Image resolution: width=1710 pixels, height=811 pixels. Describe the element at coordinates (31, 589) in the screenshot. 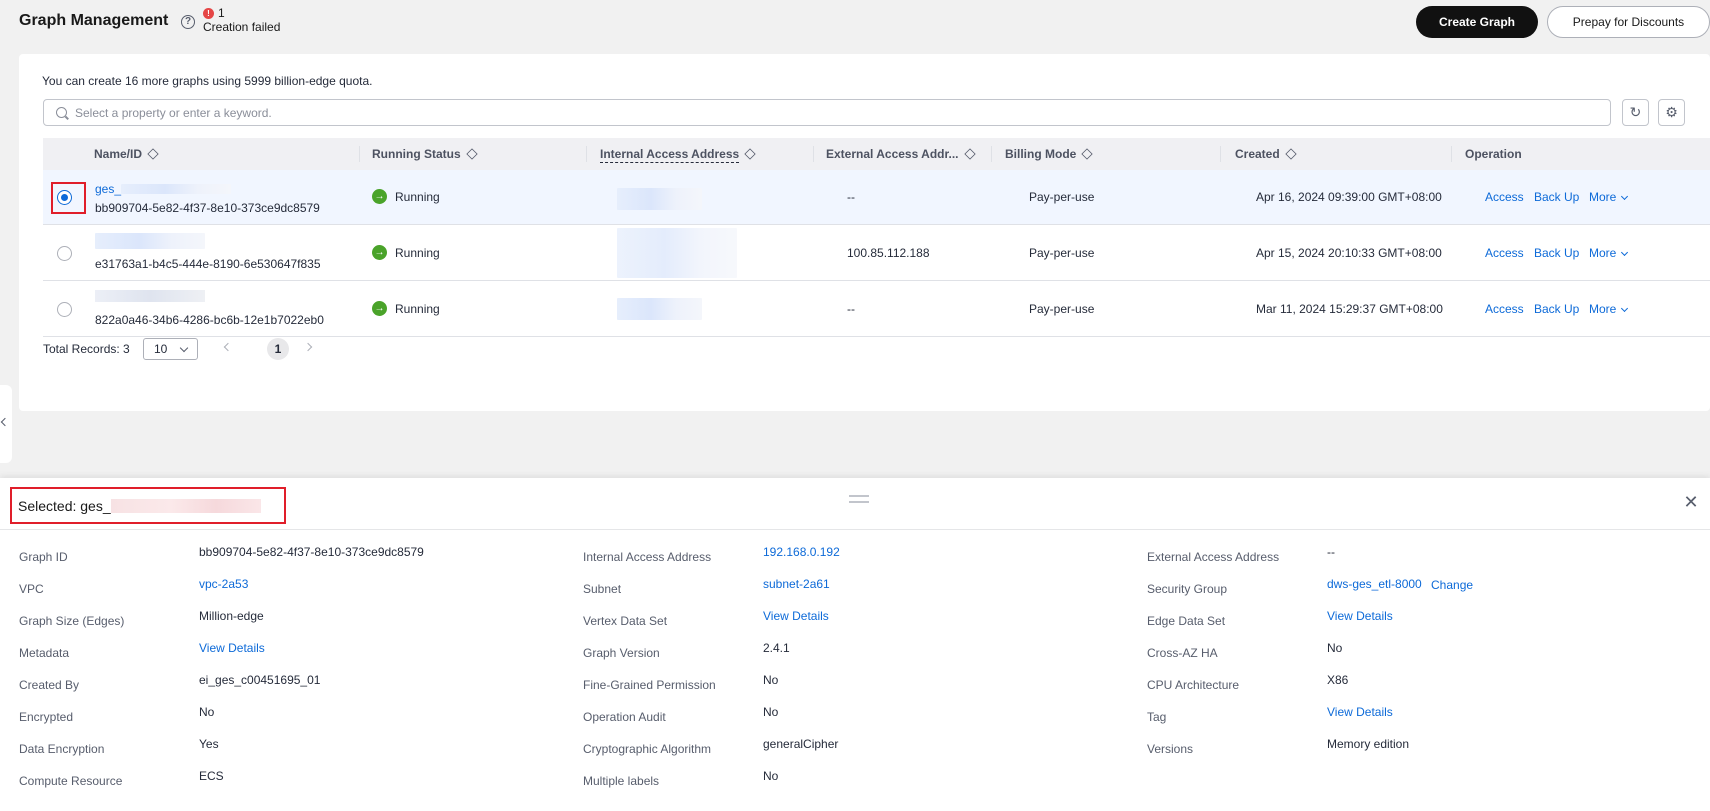

I see `detail-label: VPC` at that location.